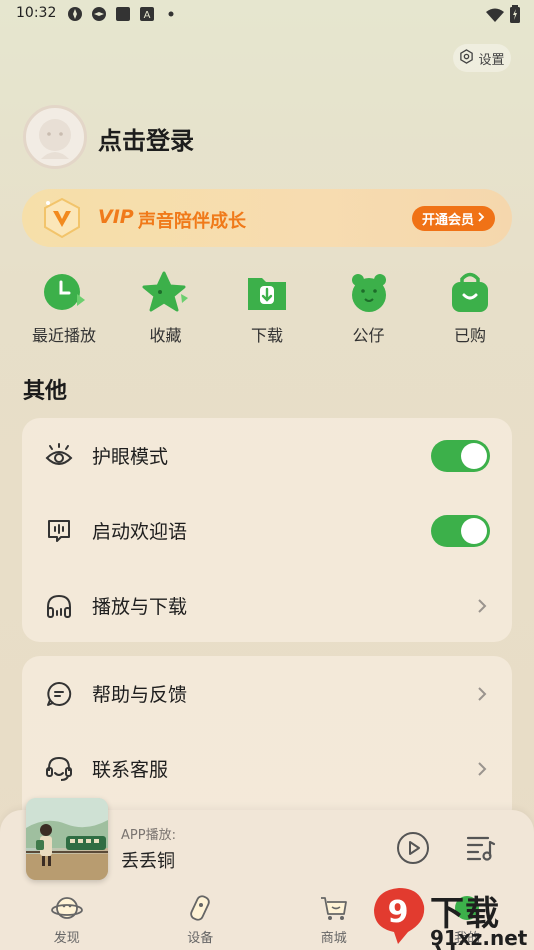  Describe the element at coordinates (200, 938) in the screenshot. I see `tab-label: 设备` at that location.